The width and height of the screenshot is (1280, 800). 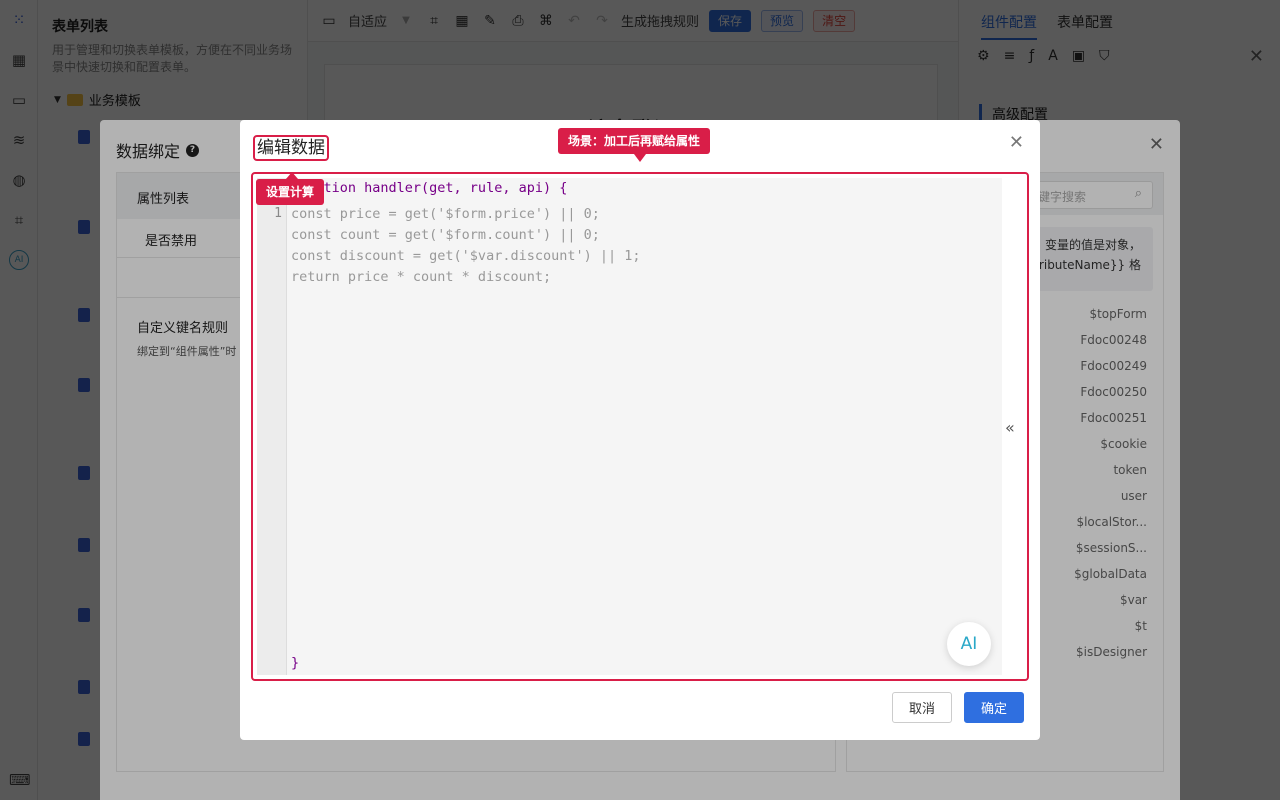 What do you see at coordinates (290, 188) in the screenshot?
I see `callout-calc: 设置计算` at bounding box center [290, 188].